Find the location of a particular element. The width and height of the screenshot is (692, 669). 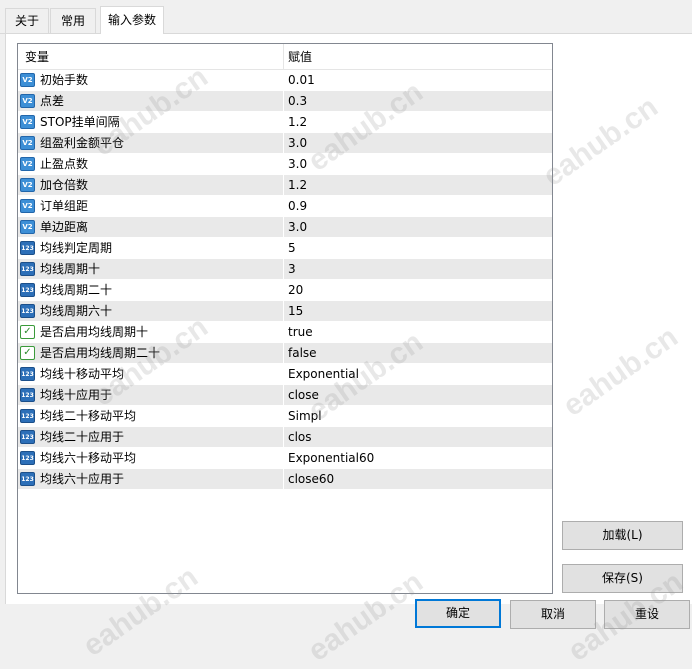

table-row: 123 均线周期六十 15 is located at coordinates (285, 311).